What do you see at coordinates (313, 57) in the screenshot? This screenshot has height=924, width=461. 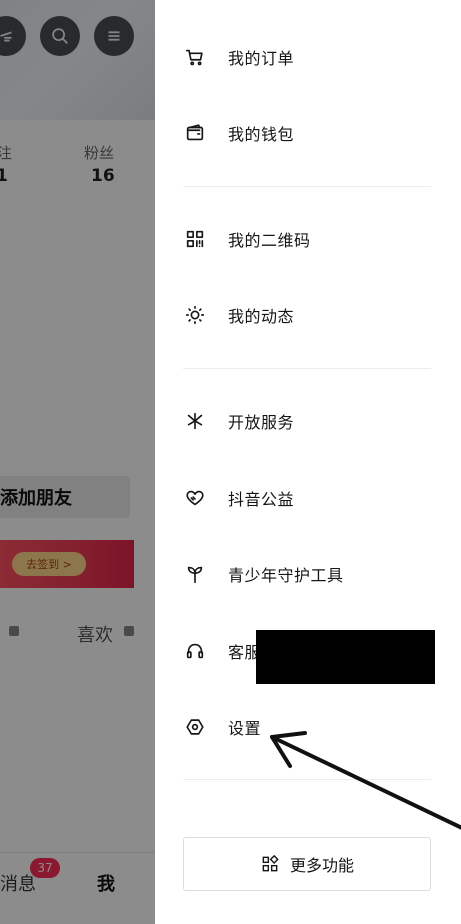 I see `menu-item-orders: 我的订单` at bounding box center [313, 57].